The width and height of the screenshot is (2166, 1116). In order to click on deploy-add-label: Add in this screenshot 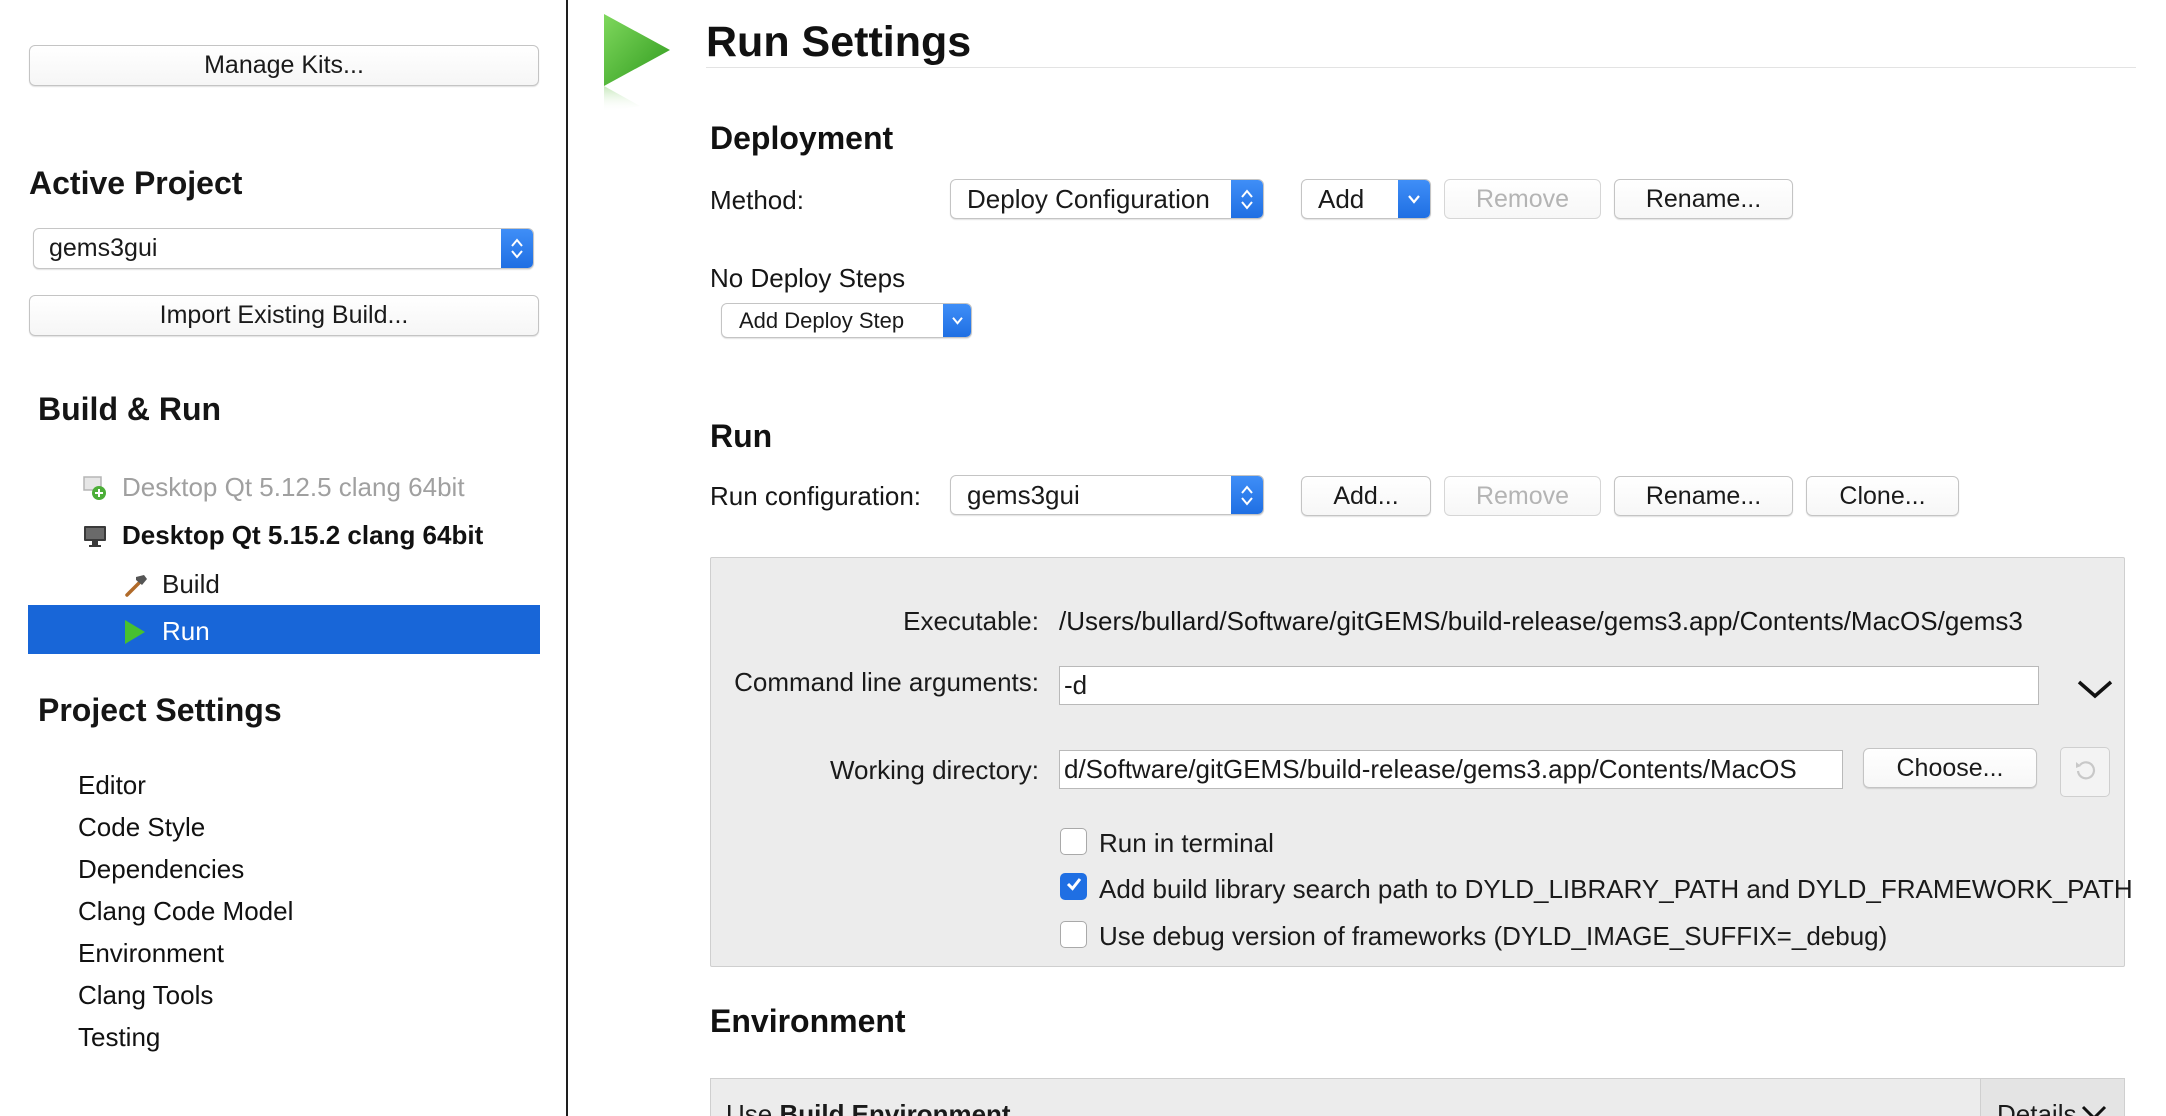, I will do `click(1341, 198)`.